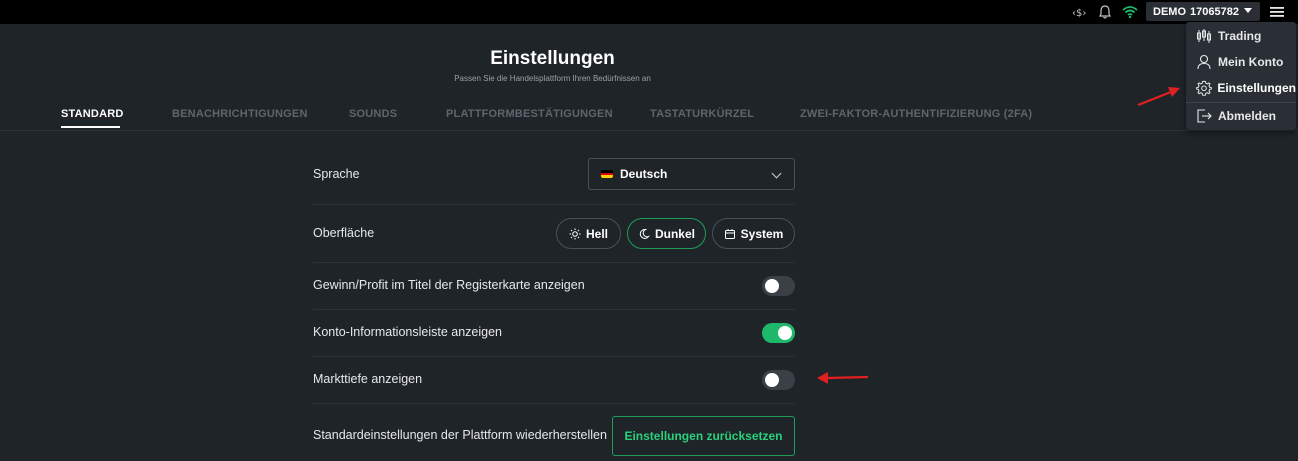  What do you see at coordinates (607, 174) in the screenshot?
I see `german-flag-icon` at bounding box center [607, 174].